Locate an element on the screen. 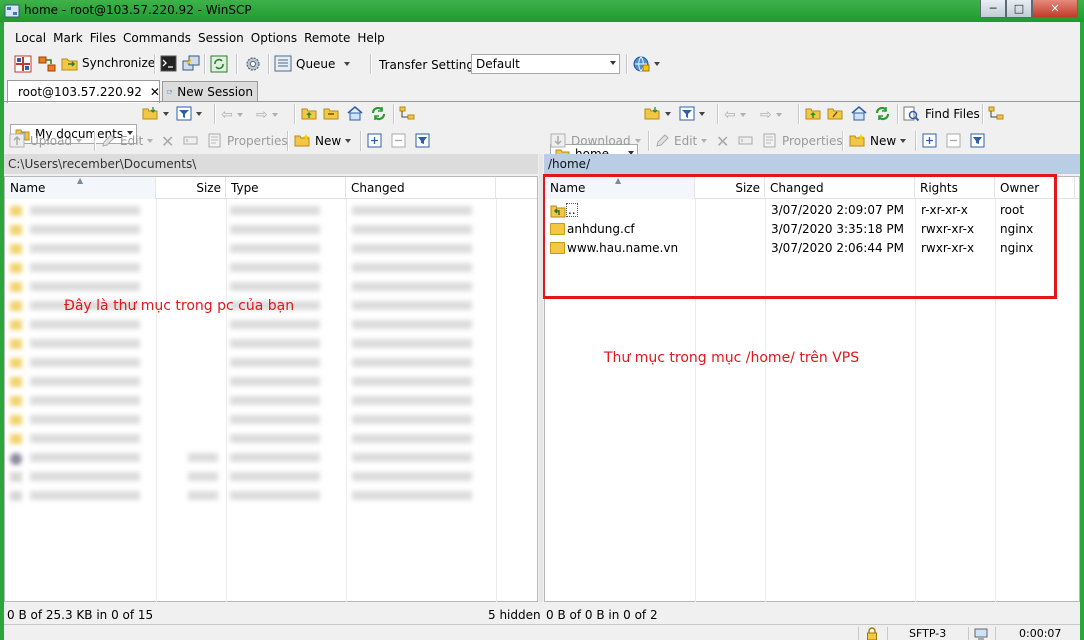 The image size is (1084, 640). transfer-settings-dropdown: Default is located at coordinates (545, 64).